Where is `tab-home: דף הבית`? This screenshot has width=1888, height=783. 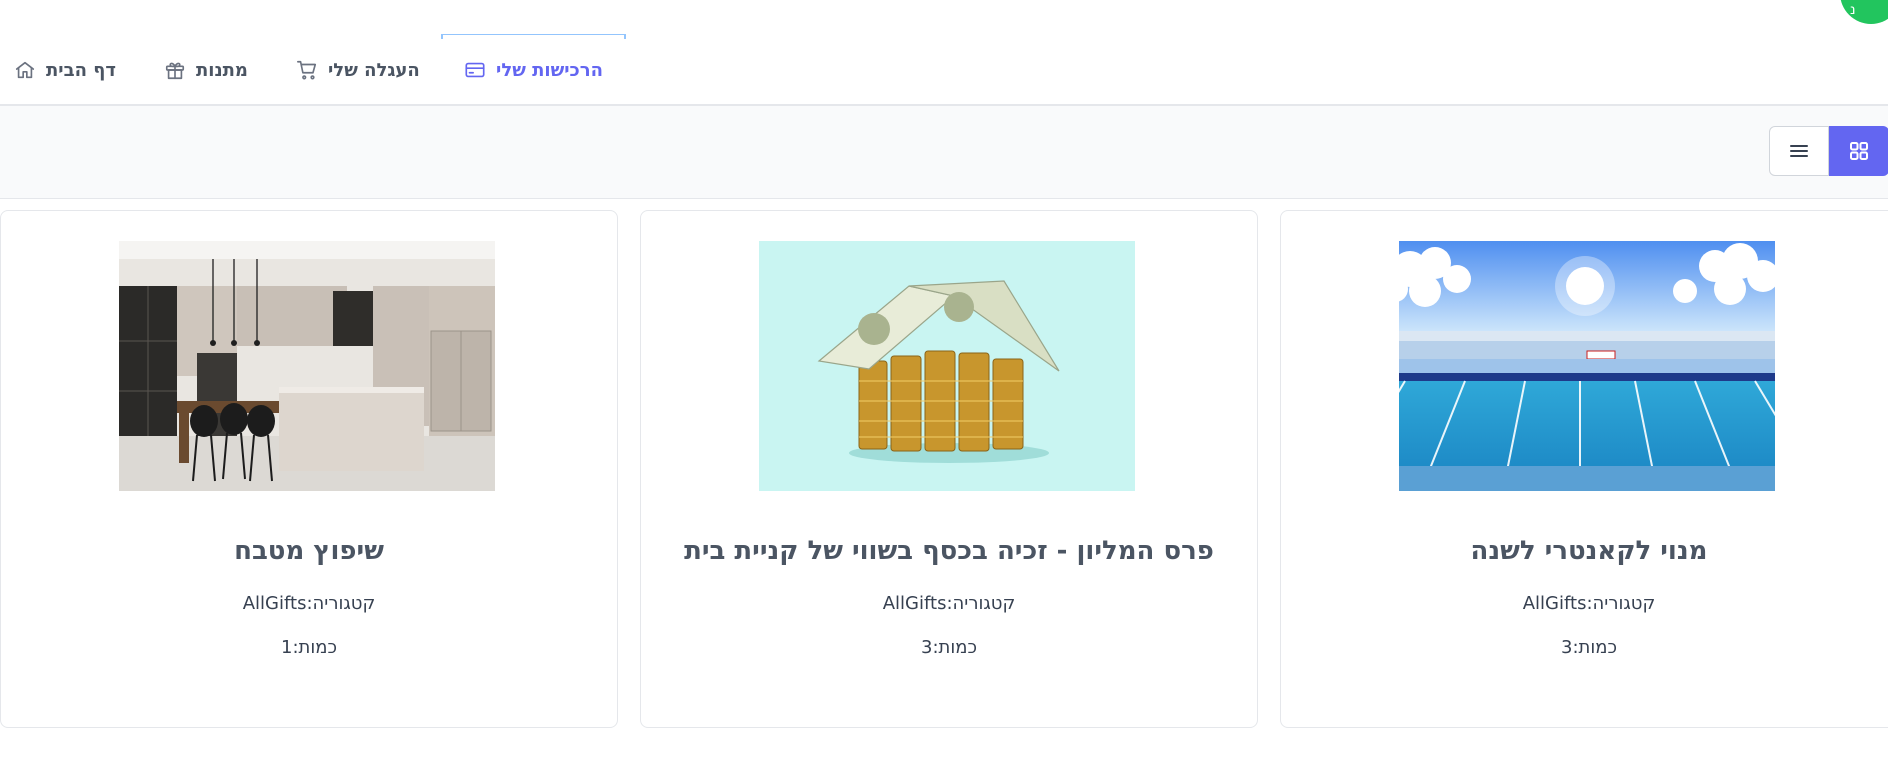
tab-home: דף הבית is located at coordinates (65, 70).